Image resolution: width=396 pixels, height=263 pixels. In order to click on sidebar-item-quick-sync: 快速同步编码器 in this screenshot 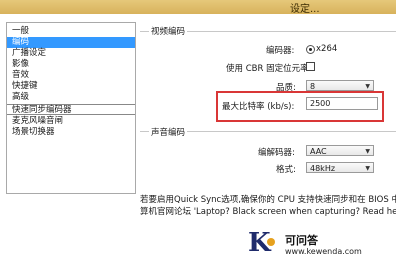, I will do `click(71, 109)`.